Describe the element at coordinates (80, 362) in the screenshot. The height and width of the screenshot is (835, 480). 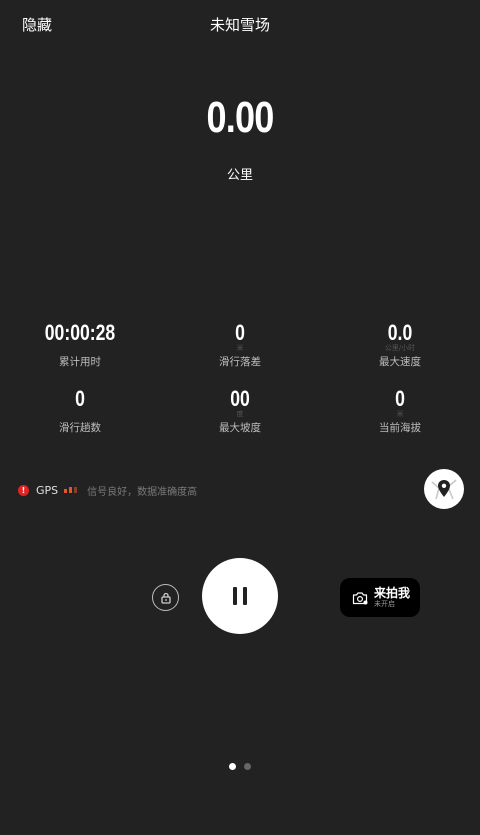
I see `stat-label: 累计用时` at that location.